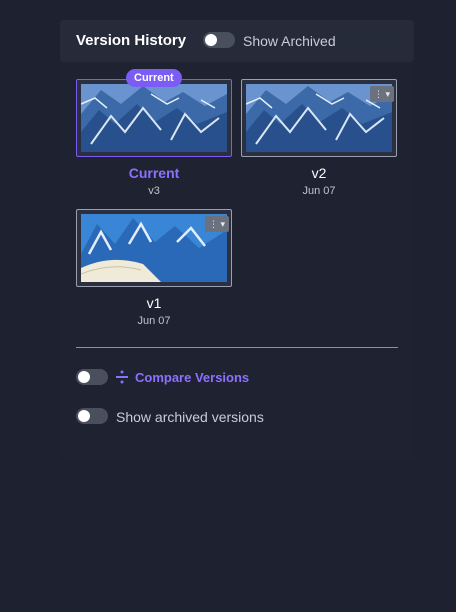 This screenshot has height=612, width=456. Describe the element at coordinates (92, 416) in the screenshot. I see `show-archived-versions-toggle` at that location.